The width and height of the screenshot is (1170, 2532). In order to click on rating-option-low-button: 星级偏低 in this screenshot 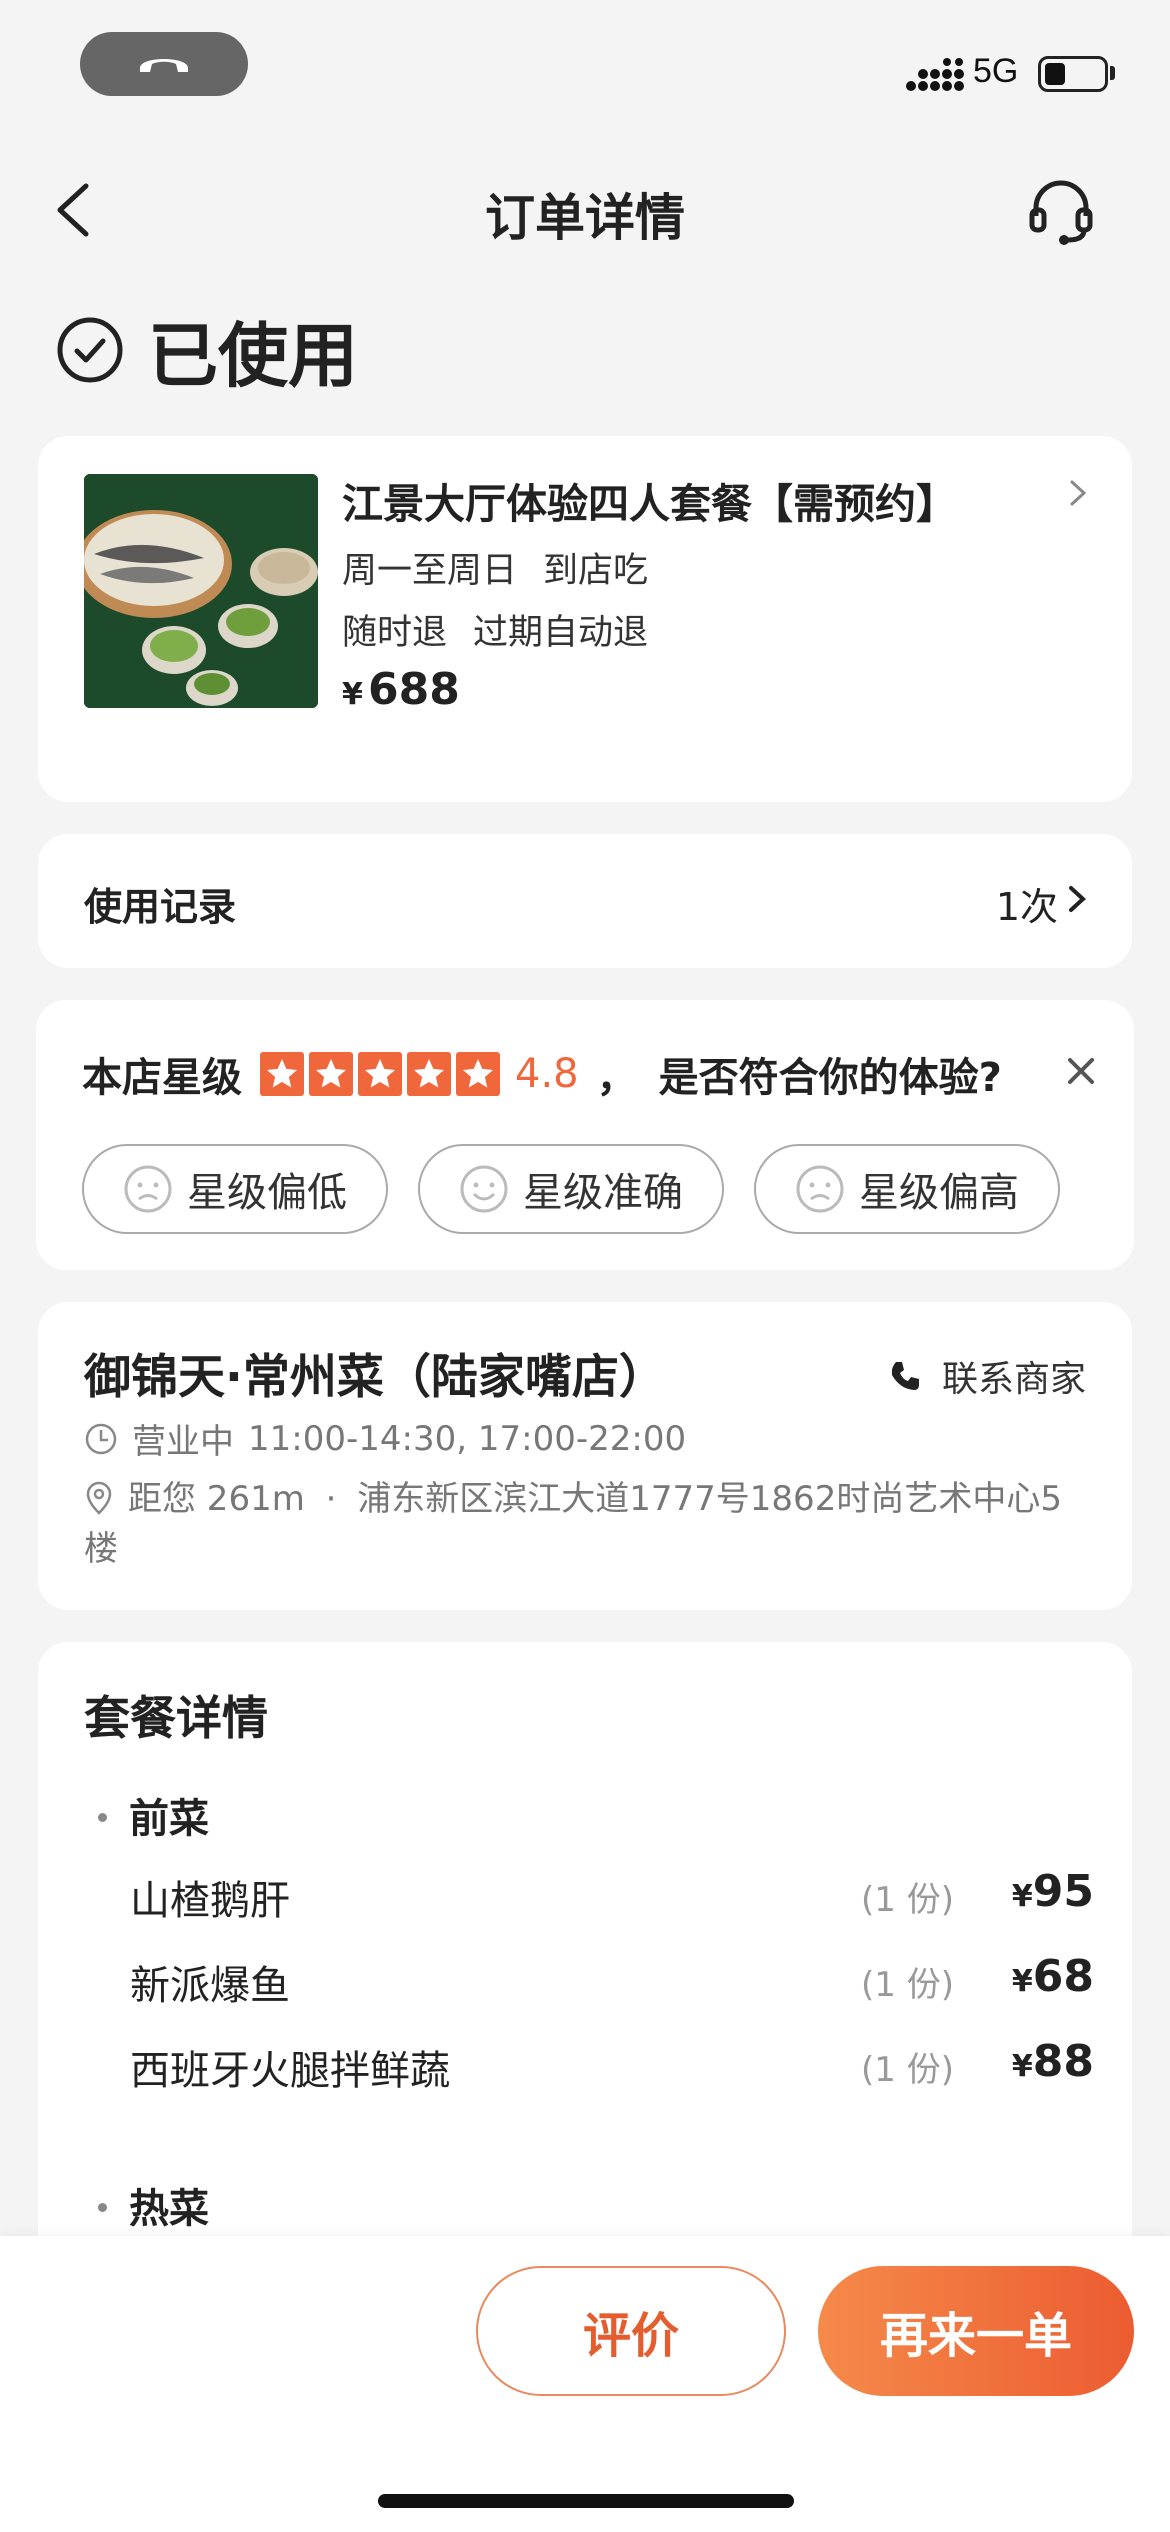, I will do `click(235, 1189)`.